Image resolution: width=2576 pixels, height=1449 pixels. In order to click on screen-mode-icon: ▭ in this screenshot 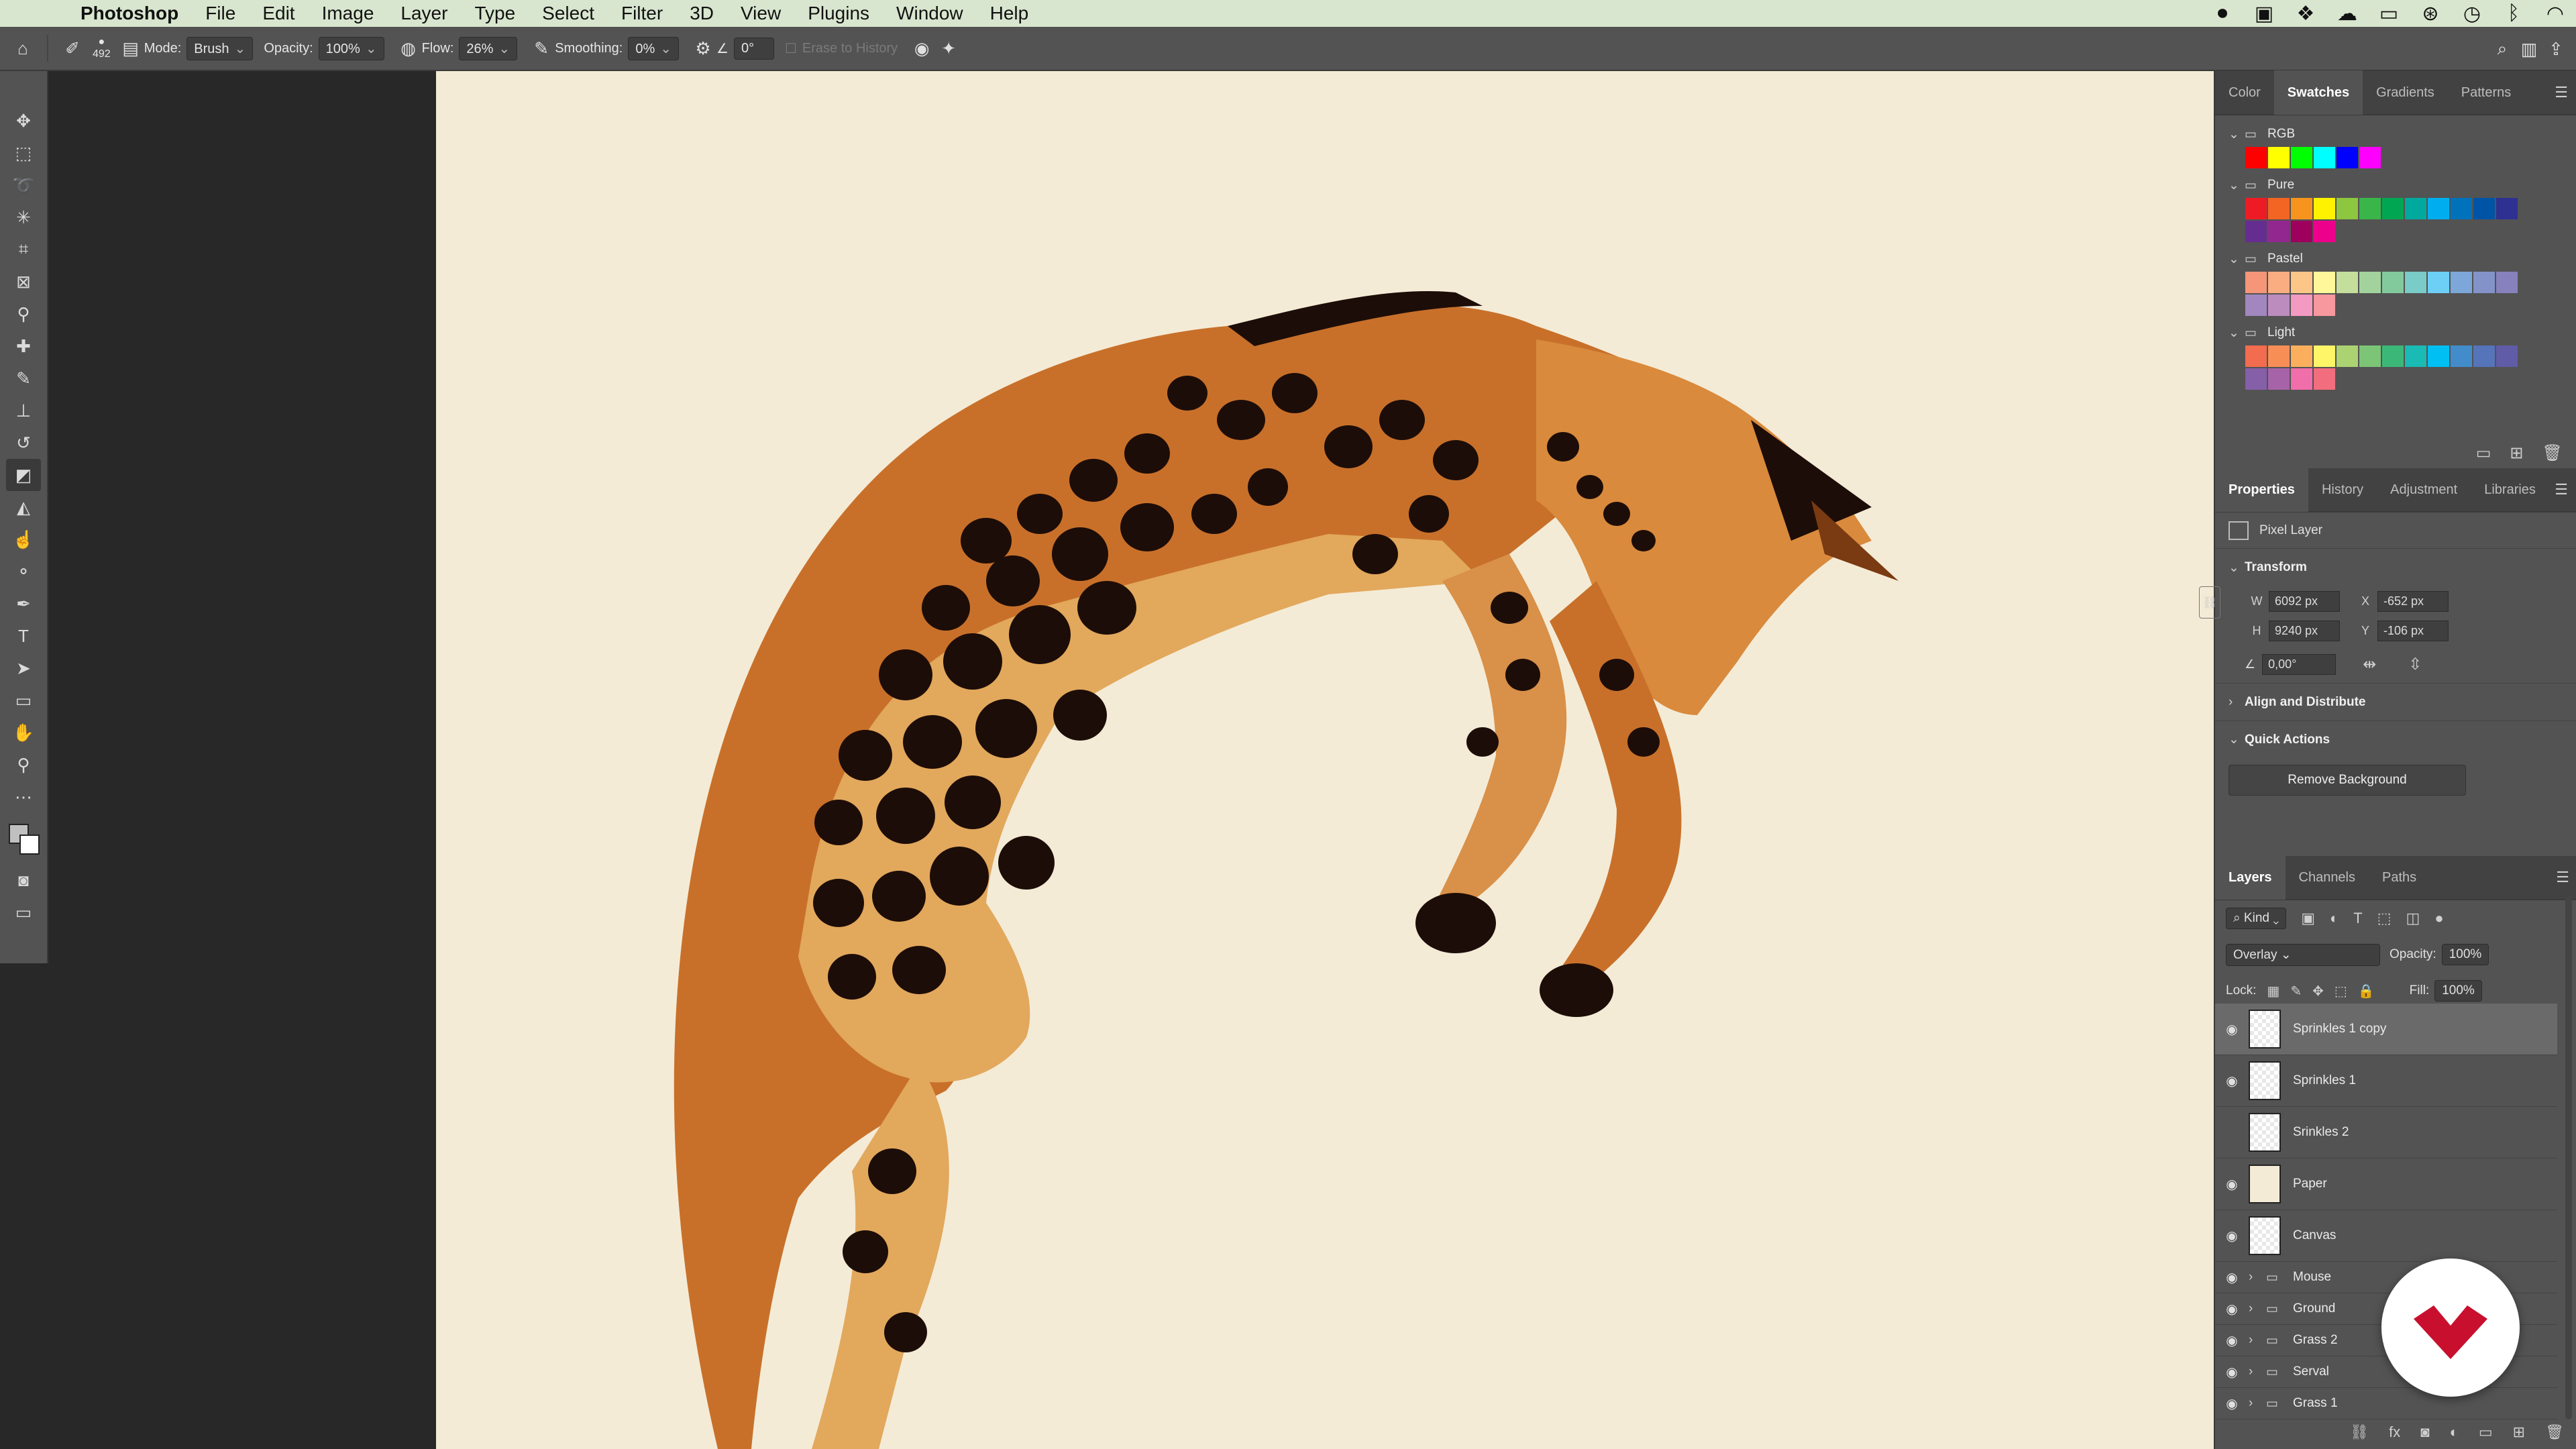, I will do `click(23, 912)`.